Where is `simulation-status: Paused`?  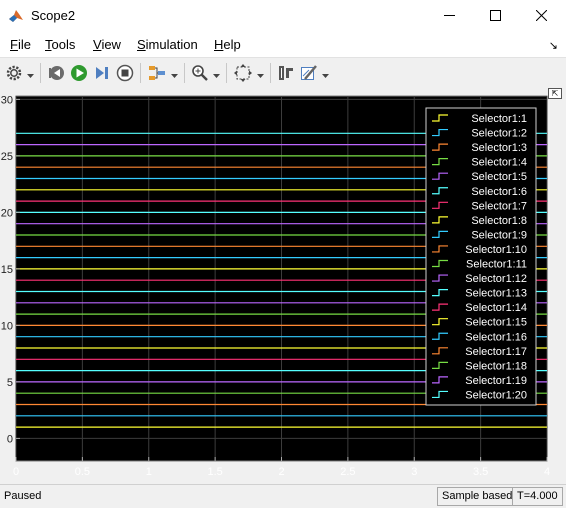
simulation-status: Paused is located at coordinates (23, 496).